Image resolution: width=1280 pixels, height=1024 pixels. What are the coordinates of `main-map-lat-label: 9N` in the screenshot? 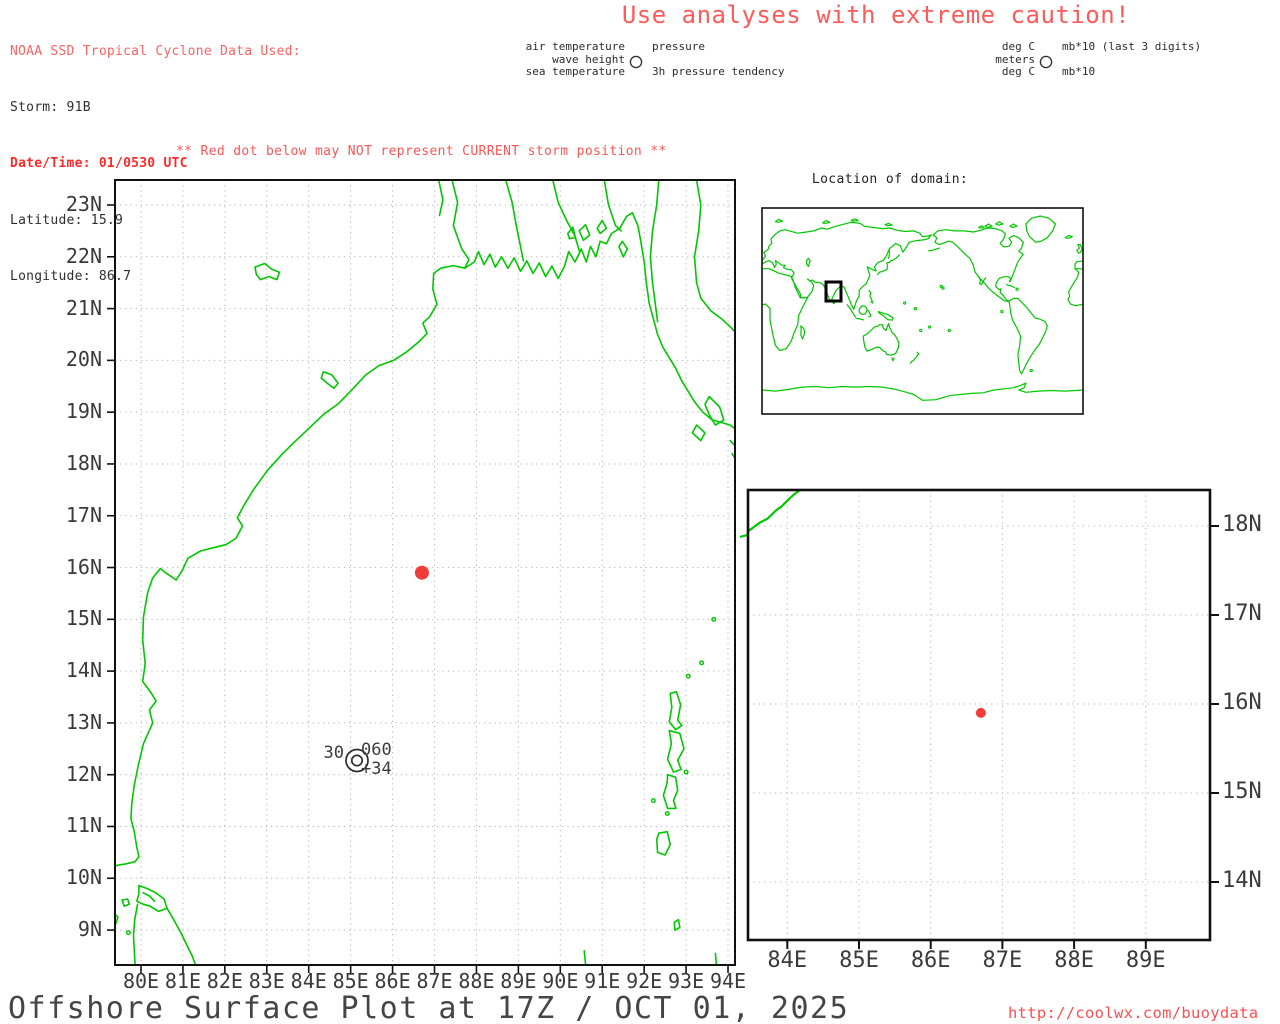 It's located at (89, 929).